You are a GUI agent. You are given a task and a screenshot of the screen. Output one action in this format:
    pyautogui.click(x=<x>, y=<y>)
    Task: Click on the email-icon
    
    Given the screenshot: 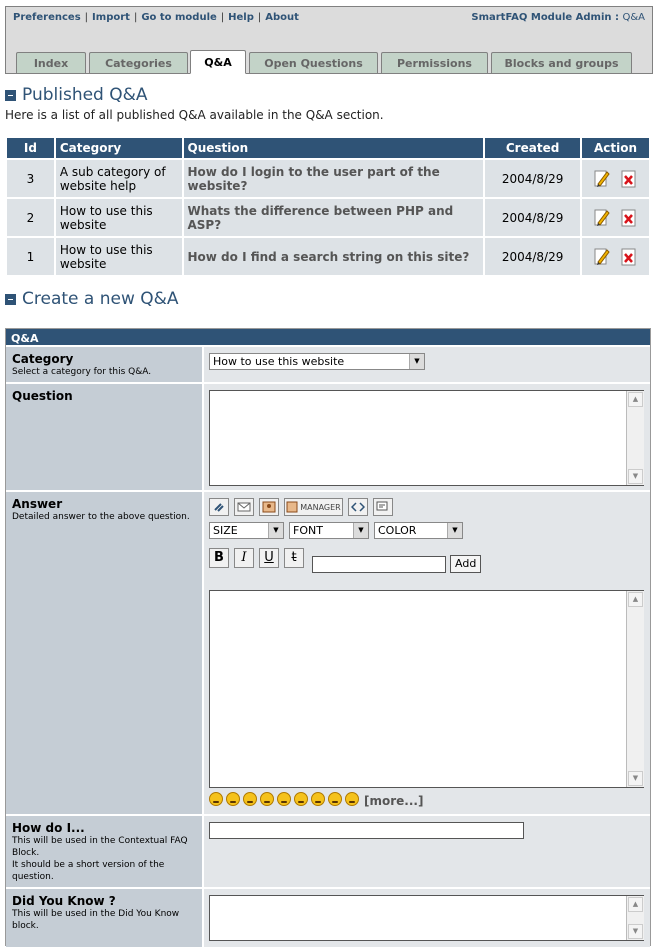 What is the action you would take?
    pyautogui.click(x=244, y=507)
    